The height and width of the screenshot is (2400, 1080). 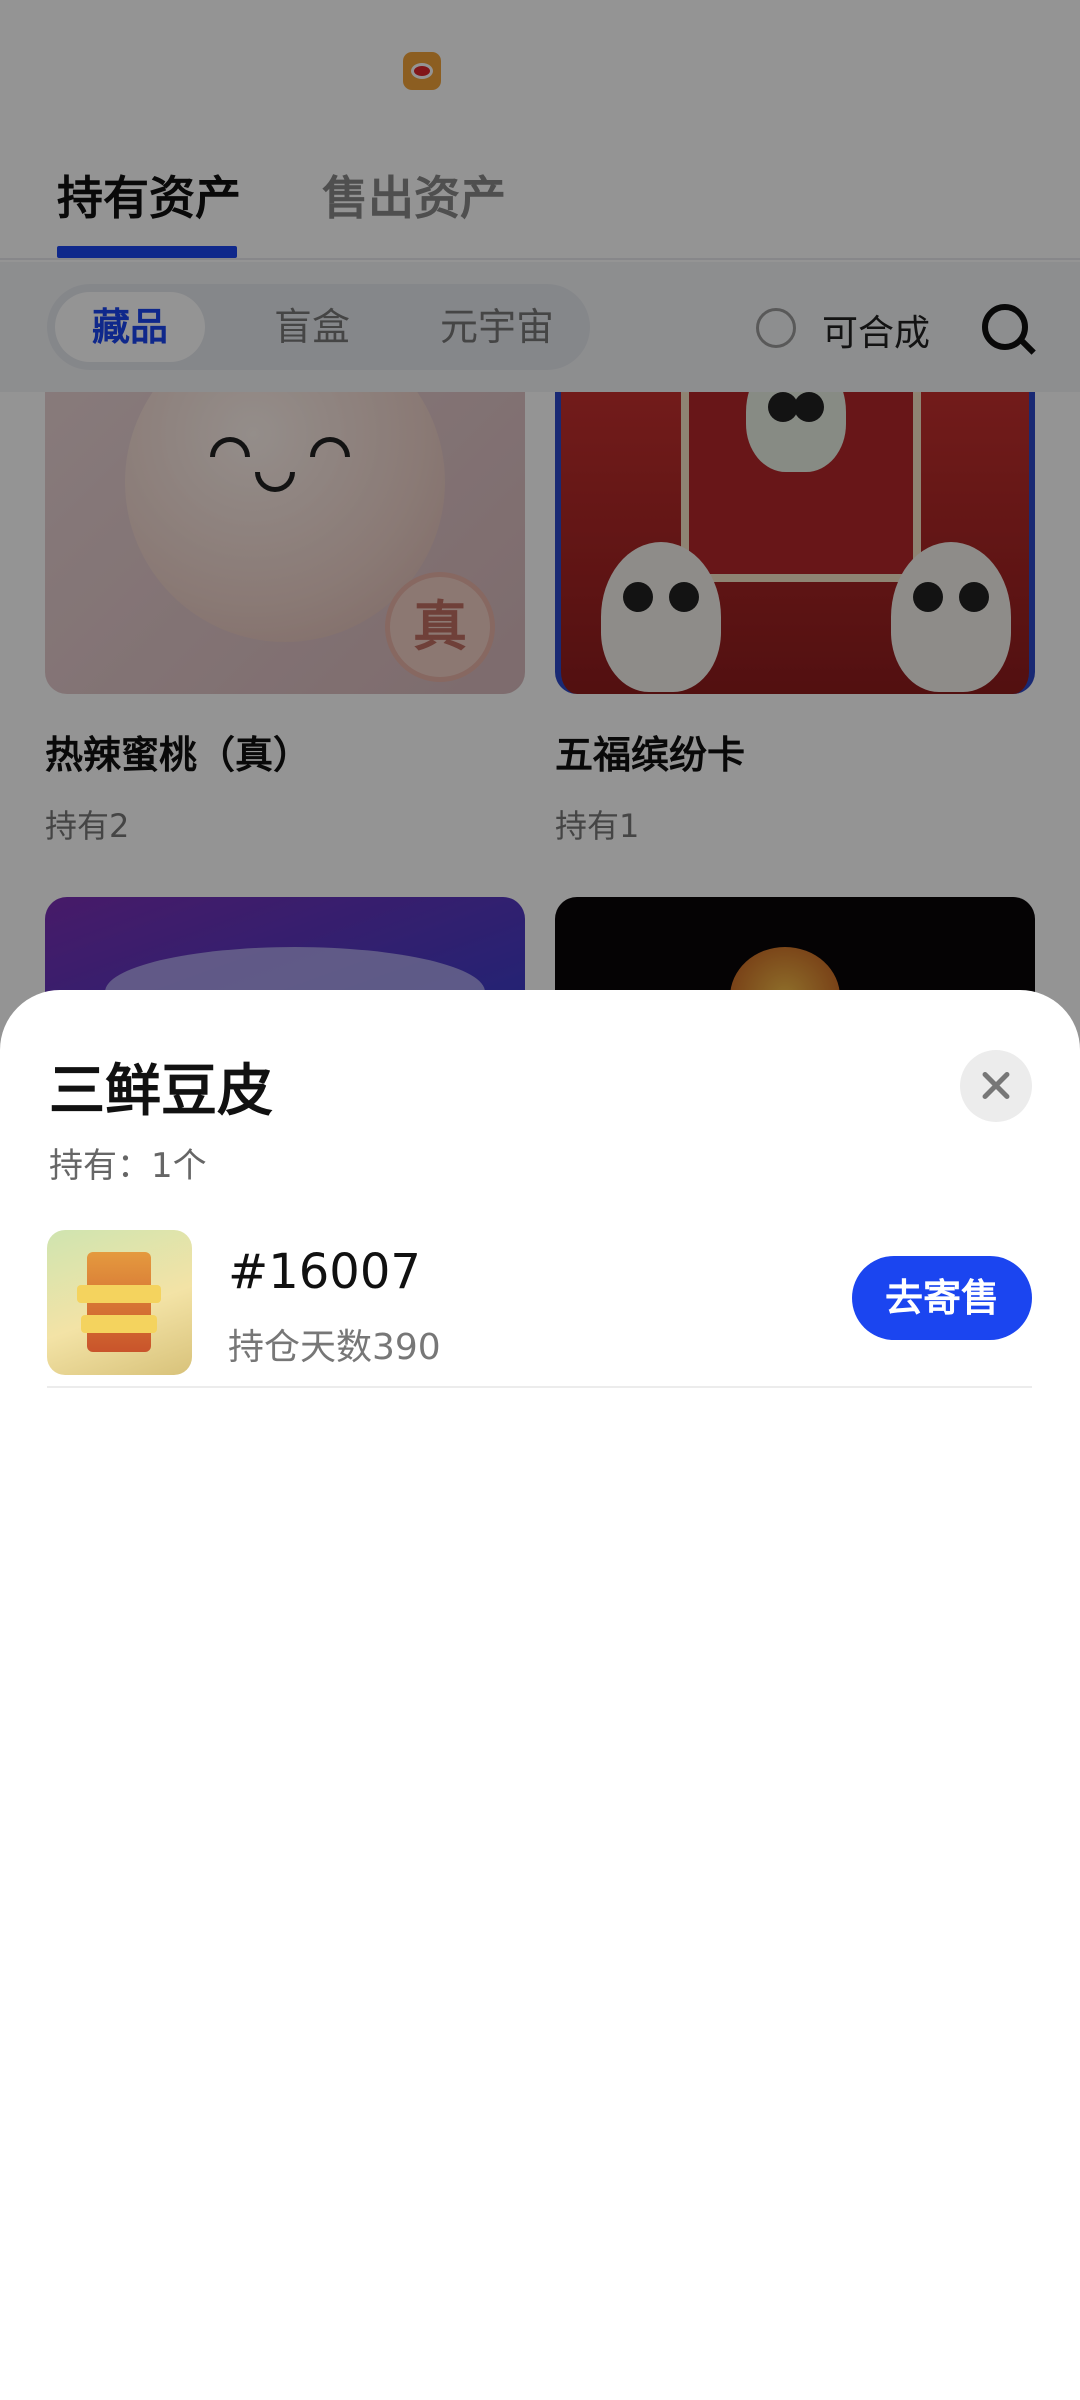 What do you see at coordinates (996, 1086) in the screenshot?
I see `close-icon` at bounding box center [996, 1086].